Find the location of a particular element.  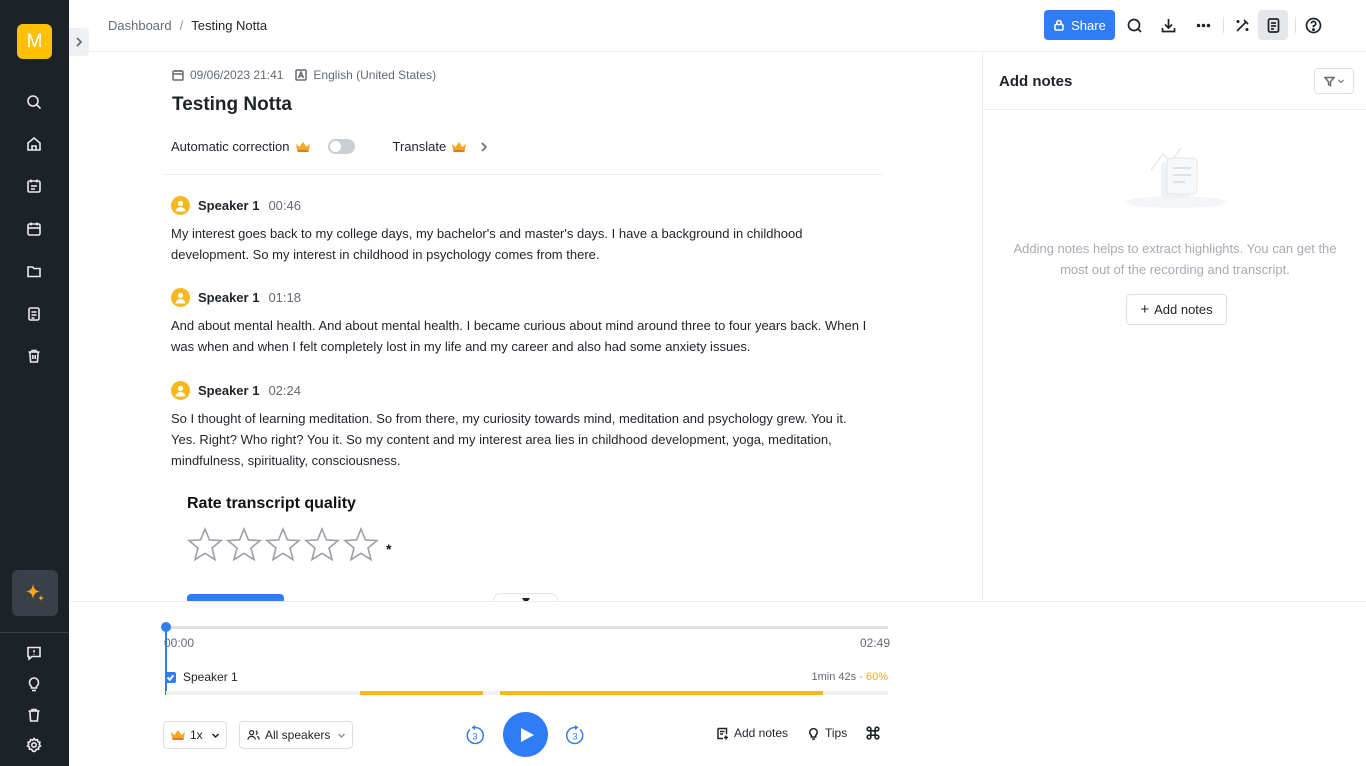

play-button is located at coordinates (525, 734).